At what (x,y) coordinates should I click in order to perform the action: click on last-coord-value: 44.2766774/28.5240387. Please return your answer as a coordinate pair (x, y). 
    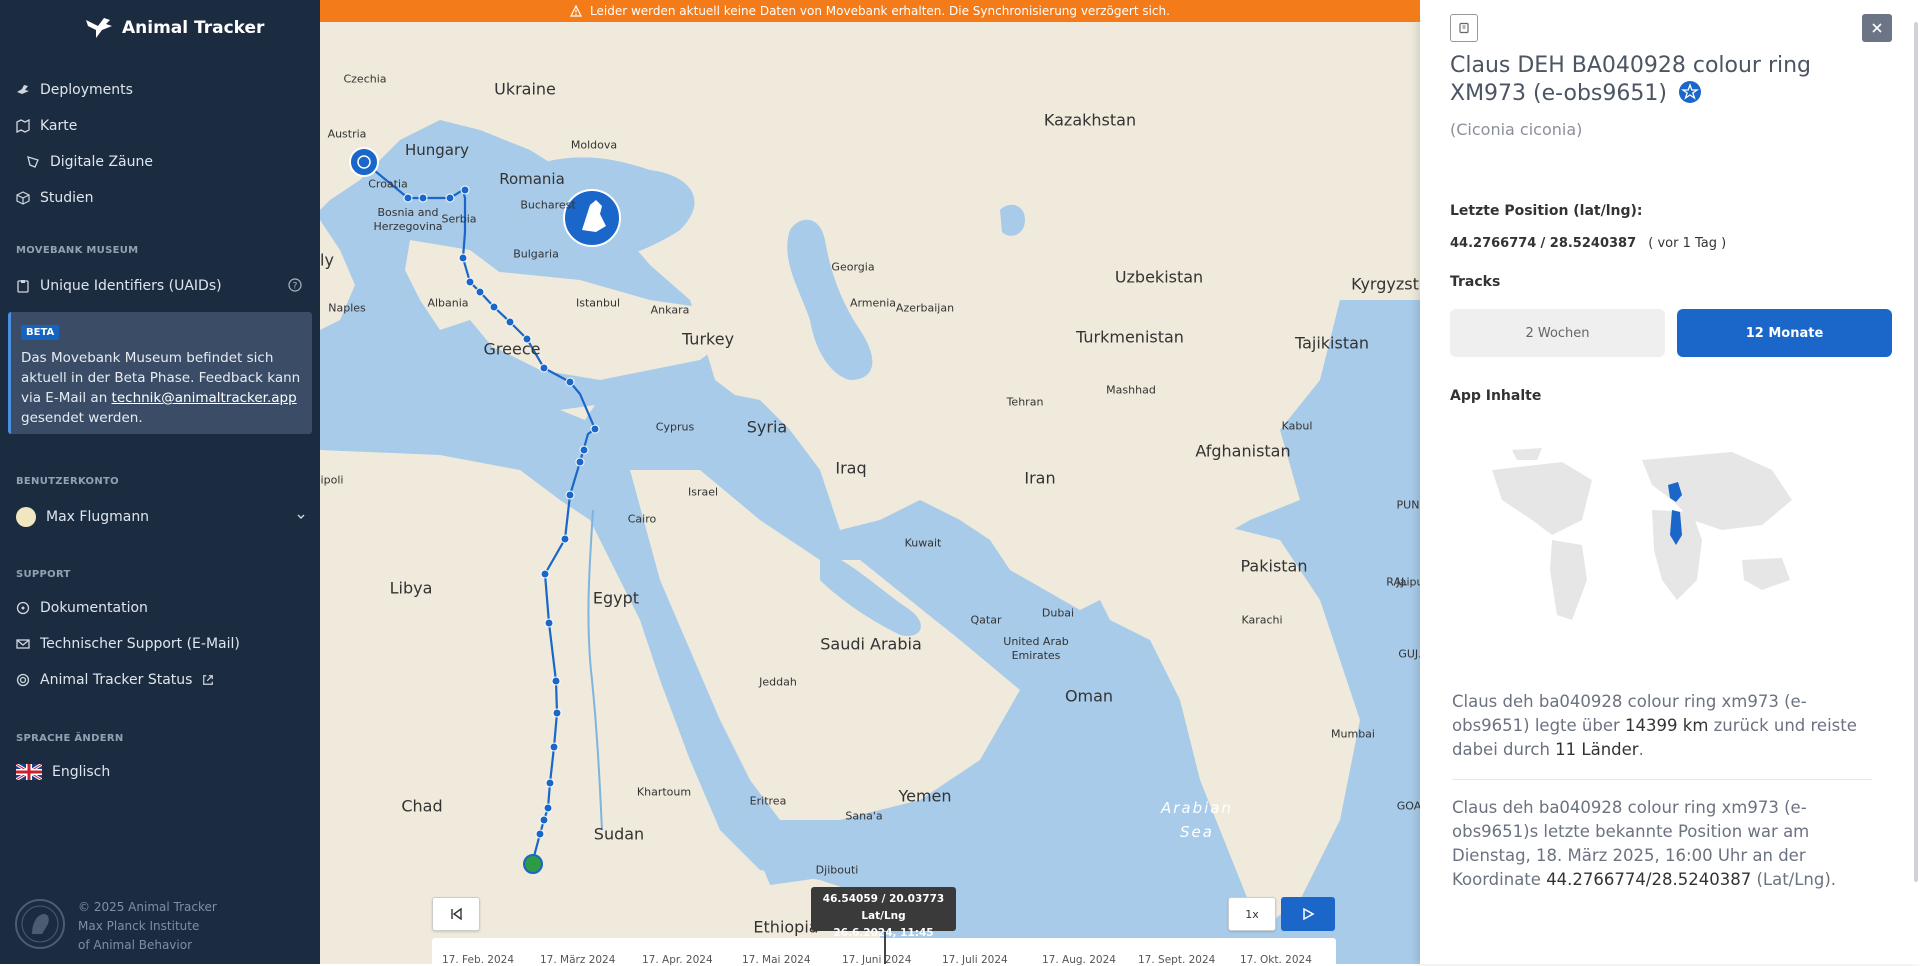
    Looking at the image, I should click on (1649, 879).